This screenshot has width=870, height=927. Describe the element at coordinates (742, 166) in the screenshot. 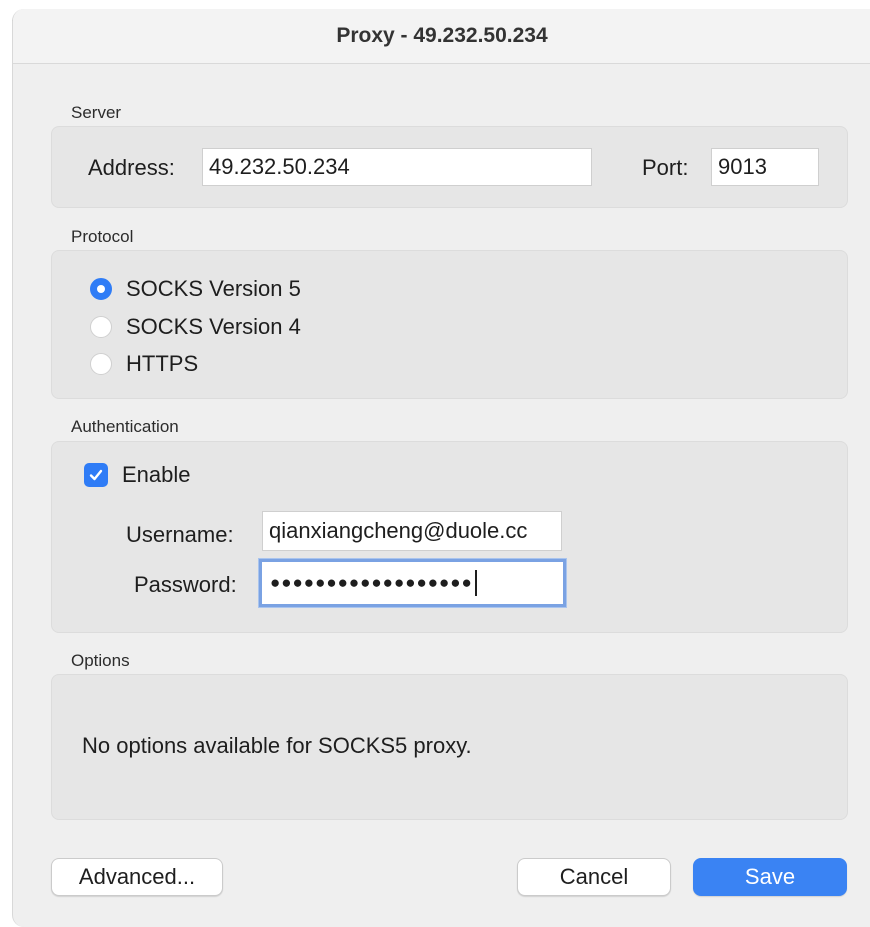

I see `port-value: 9013` at that location.